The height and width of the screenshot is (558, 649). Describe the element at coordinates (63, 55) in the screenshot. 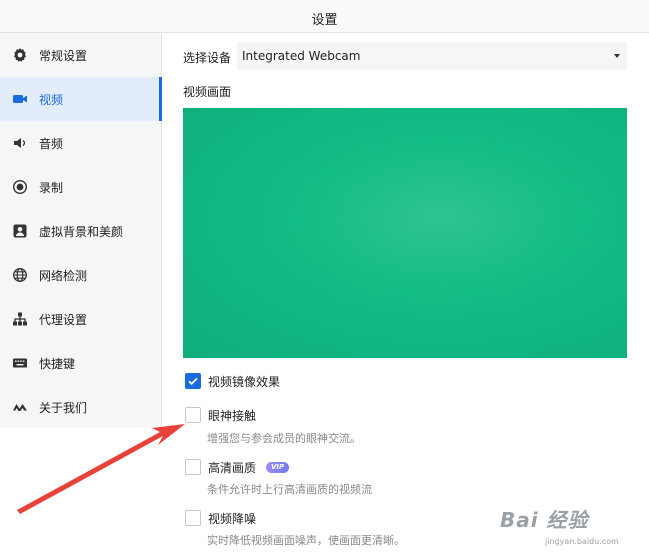

I see `sidebar-item-label: 常规设置` at that location.